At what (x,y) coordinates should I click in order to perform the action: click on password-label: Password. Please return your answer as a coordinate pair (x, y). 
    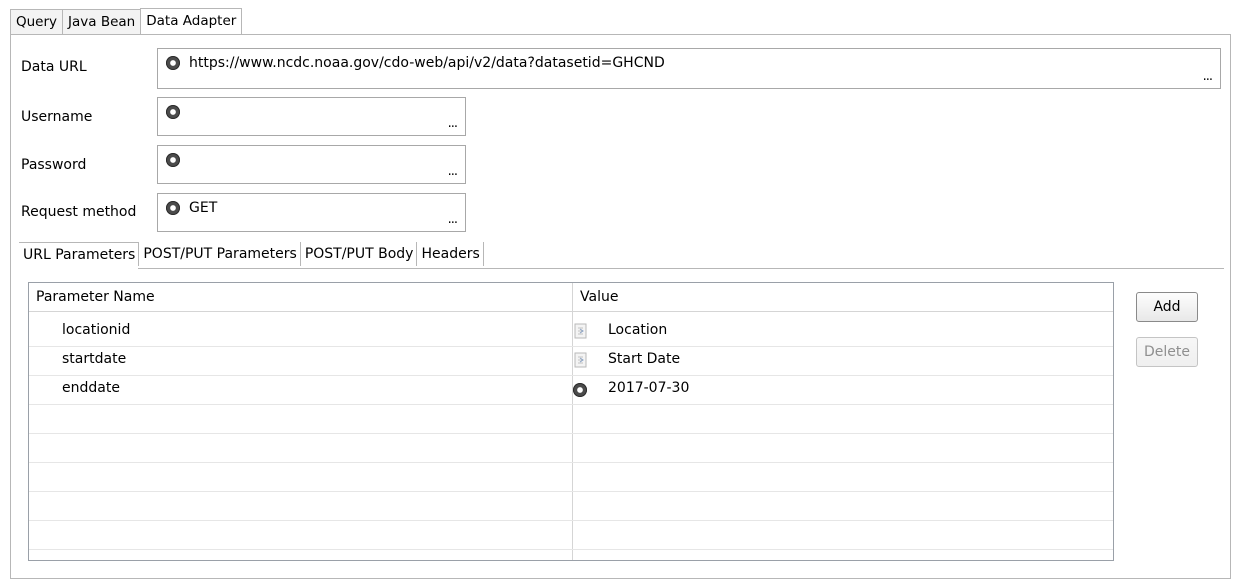
    Looking at the image, I should click on (54, 165).